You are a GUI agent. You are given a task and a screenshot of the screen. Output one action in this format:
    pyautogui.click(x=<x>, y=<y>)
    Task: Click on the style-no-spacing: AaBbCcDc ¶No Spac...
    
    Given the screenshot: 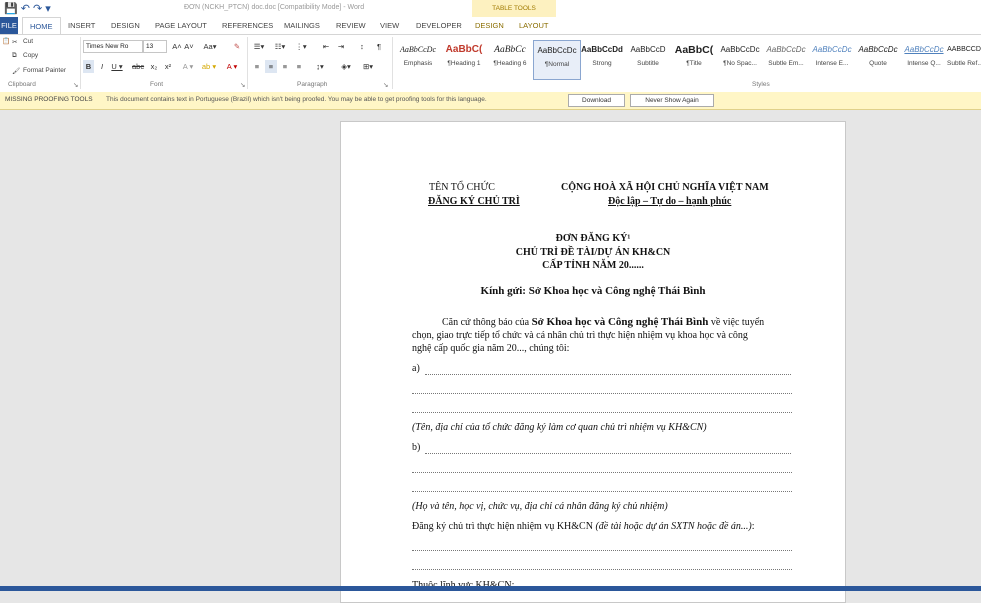 What is the action you would take?
    pyautogui.click(x=740, y=59)
    